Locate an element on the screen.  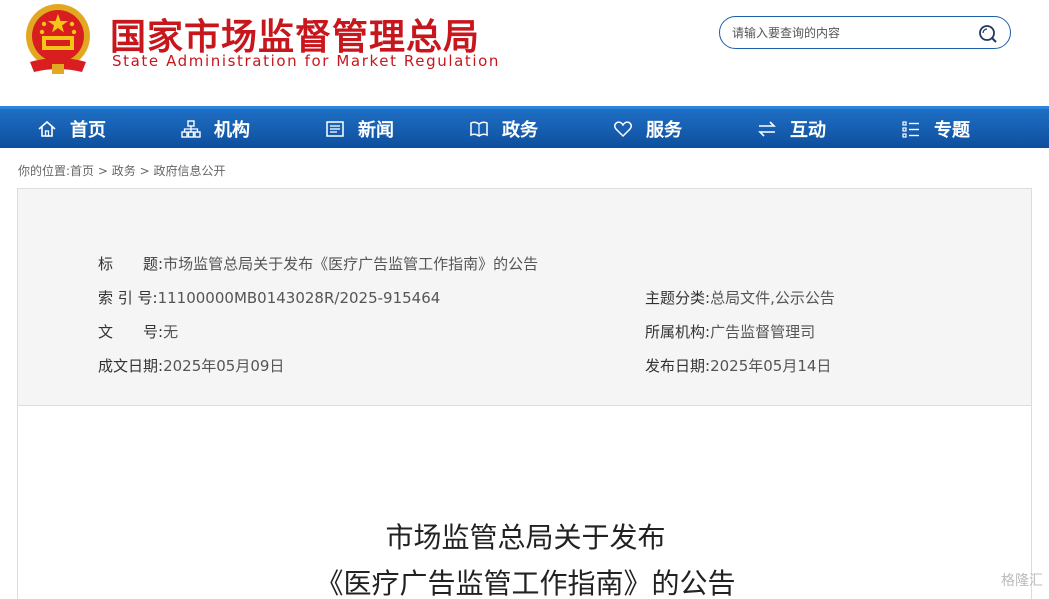
heart-icon is located at coordinates (623, 129).